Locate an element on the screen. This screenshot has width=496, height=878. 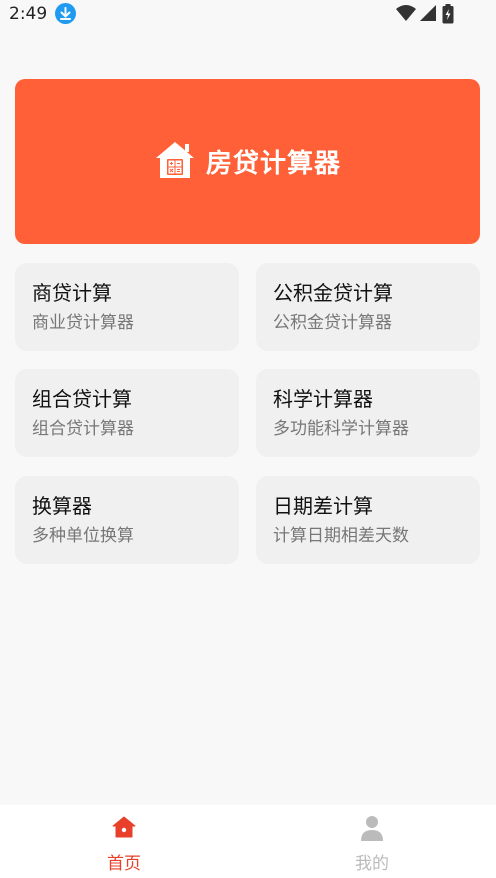
card-subtitle: 多功能科学计算器 is located at coordinates (341, 429).